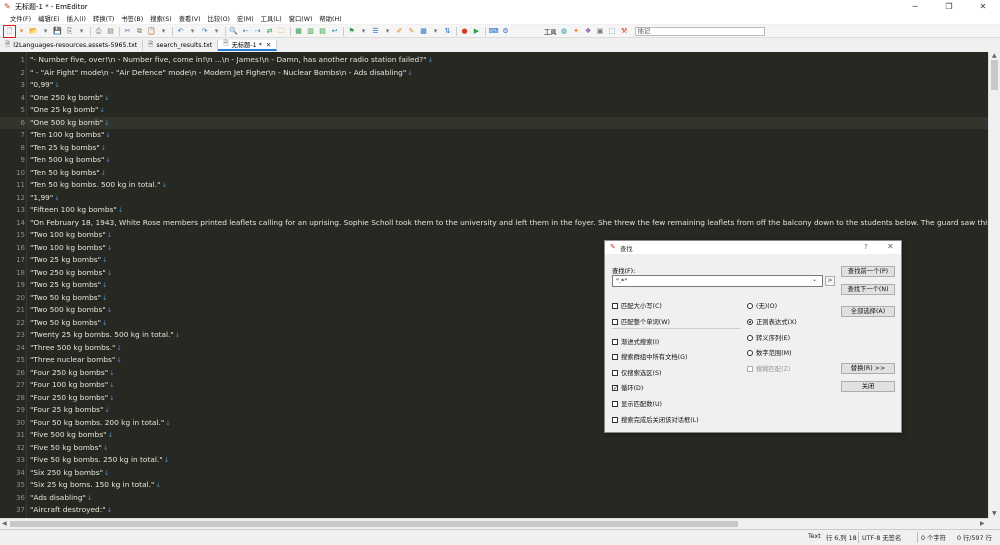 The width and height of the screenshot is (1000, 545). What do you see at coordinates (890, 246) in the screenshot?
I see `close-icon: ✕` at bounding box center [890, 246].